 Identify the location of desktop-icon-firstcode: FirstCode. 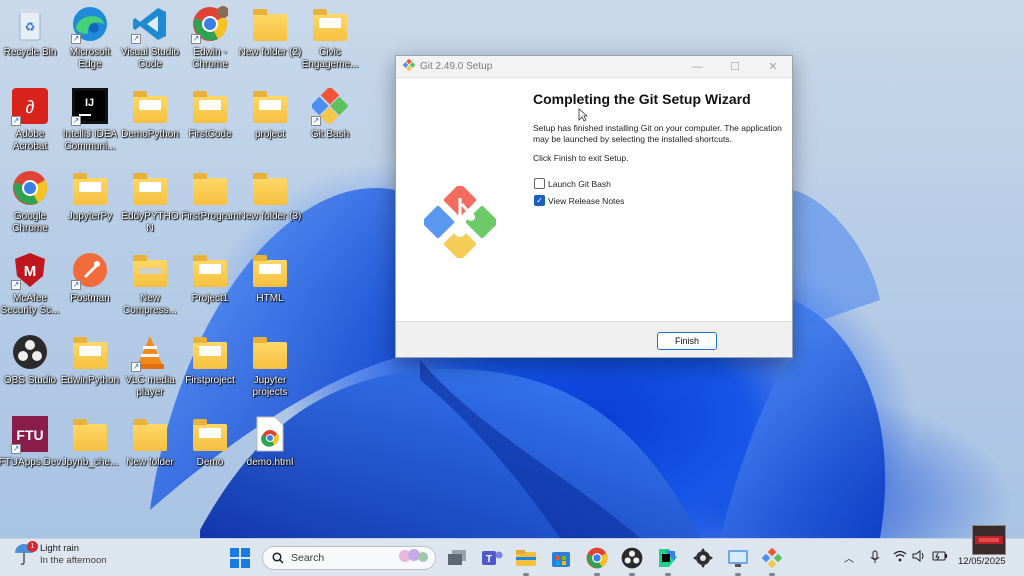
(210, 125).